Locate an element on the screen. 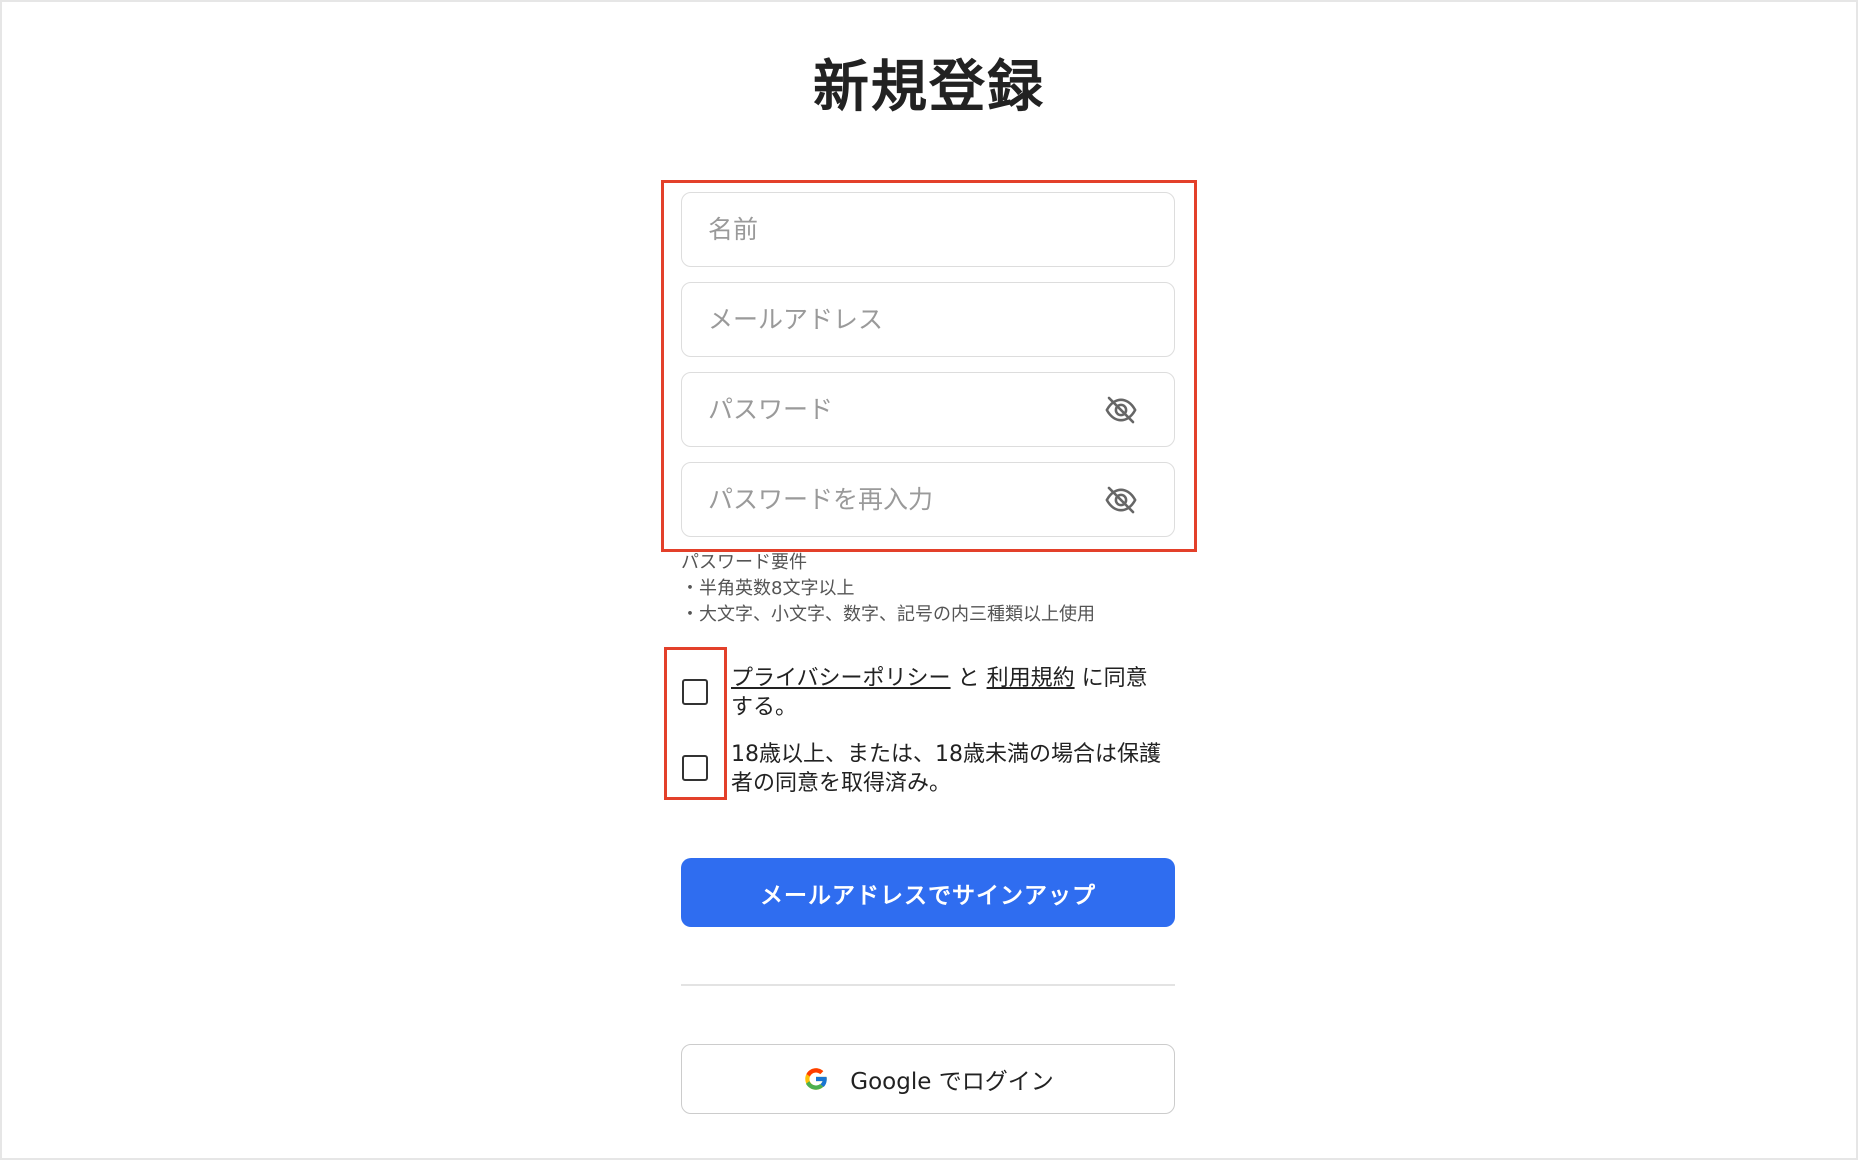 The image size is (1858, 1160). terms-link: 利用規約 is located at coordinates (1031, 678).